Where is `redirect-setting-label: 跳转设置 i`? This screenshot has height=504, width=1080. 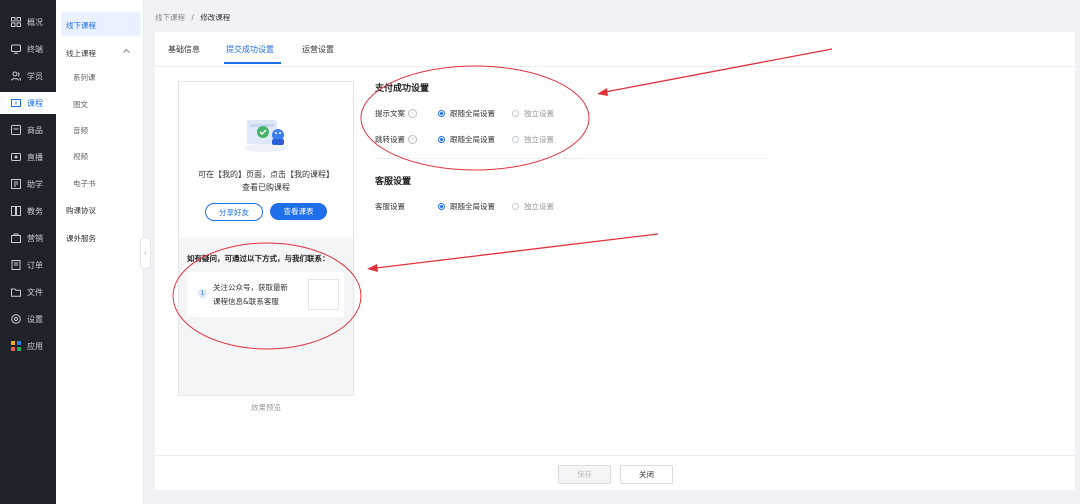 redirect-setting-label: 跳转设置 i is located at coordinates (396, 139).